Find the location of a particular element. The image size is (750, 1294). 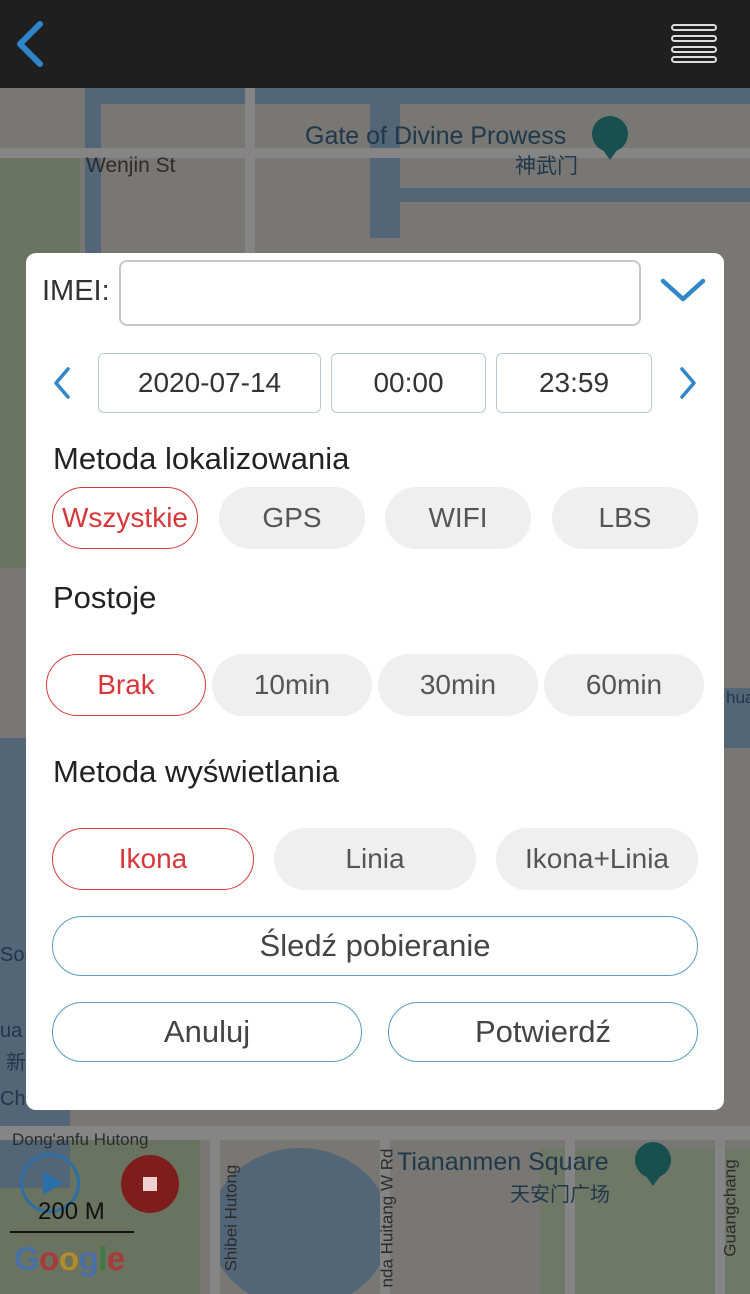

top-bar is located at coordinates (375, 44).